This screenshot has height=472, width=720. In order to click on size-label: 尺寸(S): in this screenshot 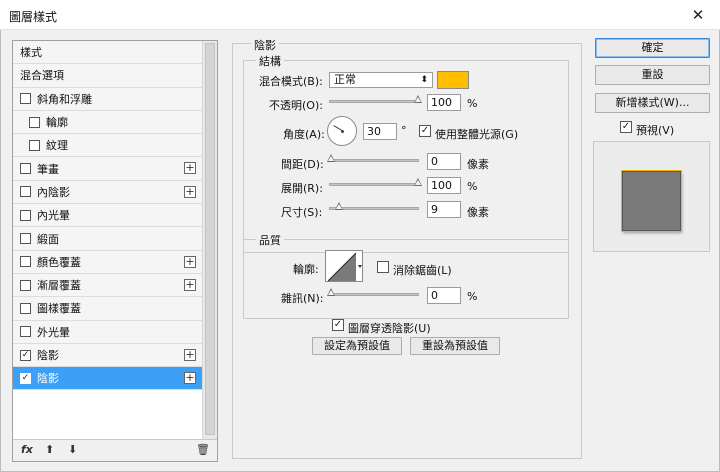, I will do `click(302, 212)`.